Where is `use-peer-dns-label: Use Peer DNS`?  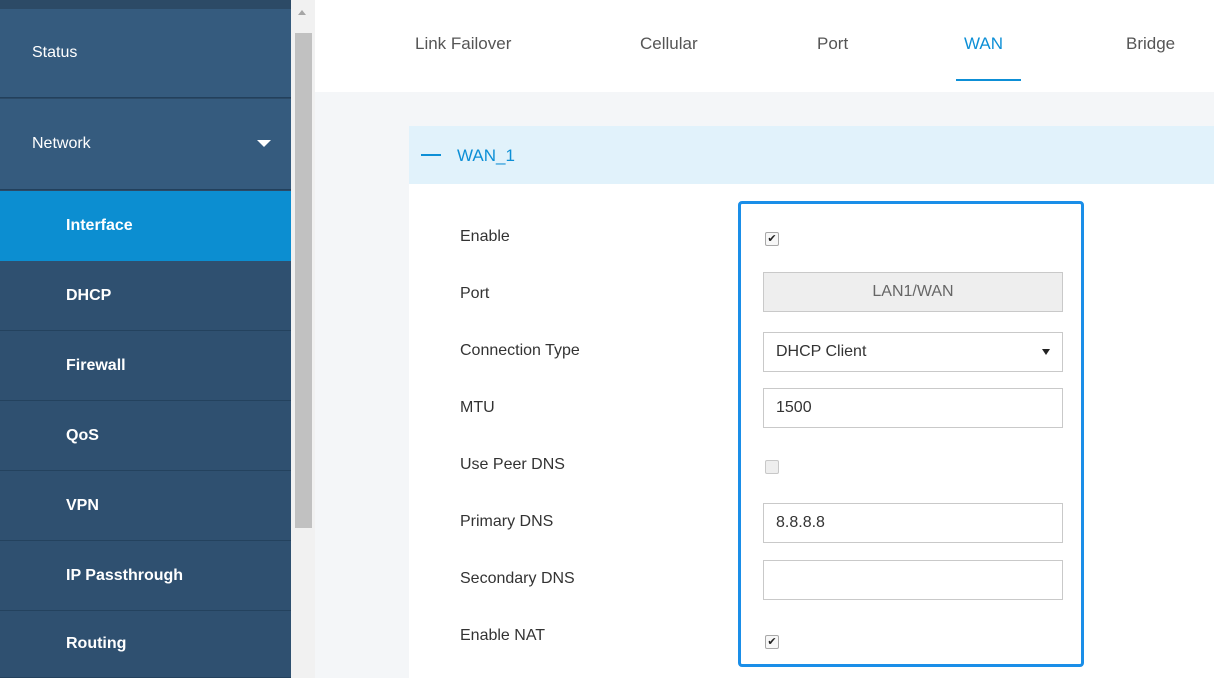
use-peer-dns-label: Use Peer DNS is located at coordinates (512, 464).